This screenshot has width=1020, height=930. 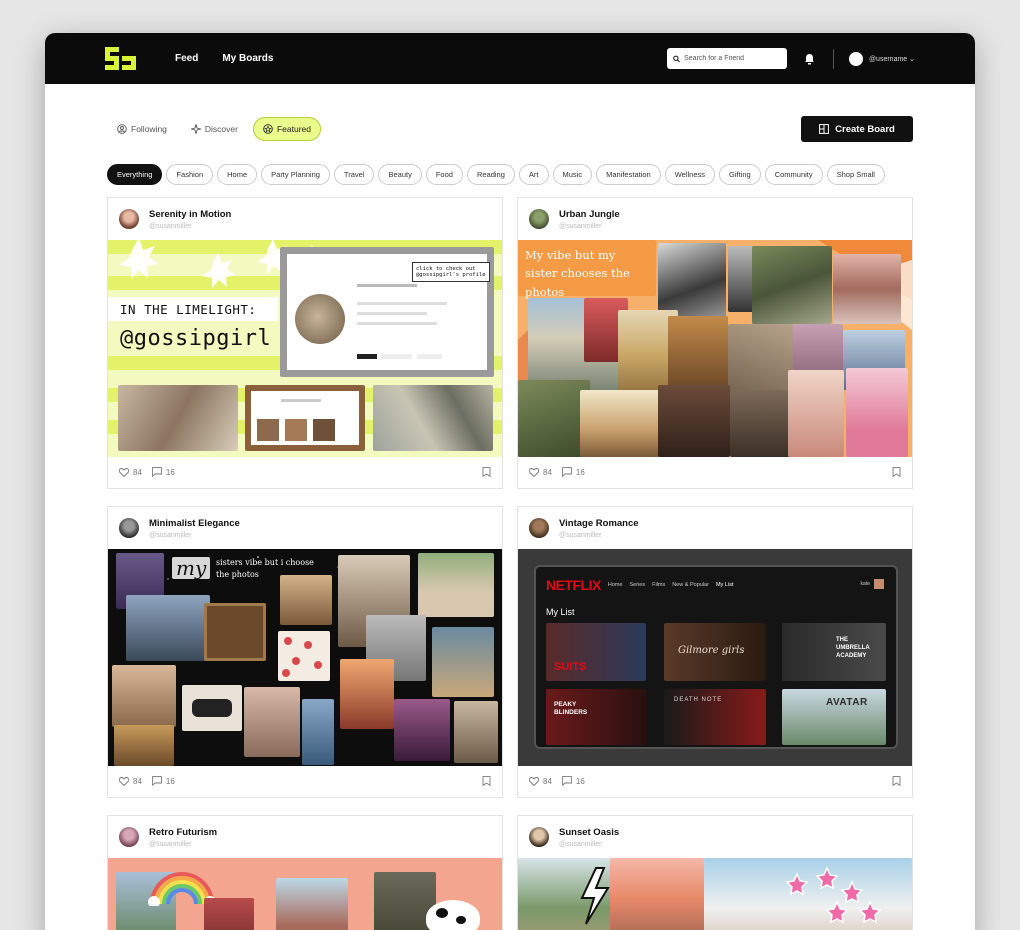 What do you see at coordinates (183, 832) in the screenshot?
I see `board-title: Retro Futurism` at bounding box center [183, 832].